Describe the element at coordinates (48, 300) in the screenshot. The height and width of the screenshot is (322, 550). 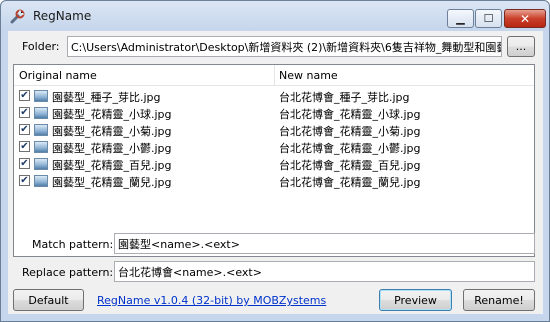
I see `default-button: Default` at that location.